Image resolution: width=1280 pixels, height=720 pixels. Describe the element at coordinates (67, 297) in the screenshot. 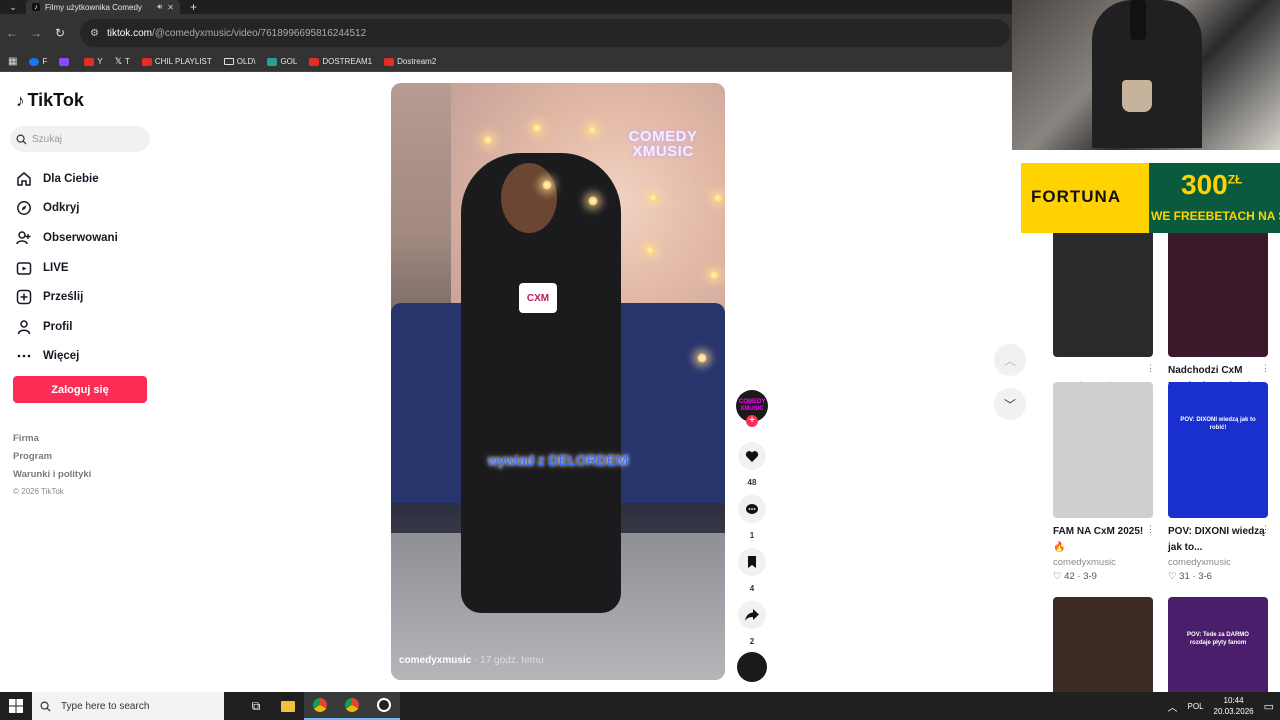

I see `sidebar-item-prze-lij: Prześlij` at that location.